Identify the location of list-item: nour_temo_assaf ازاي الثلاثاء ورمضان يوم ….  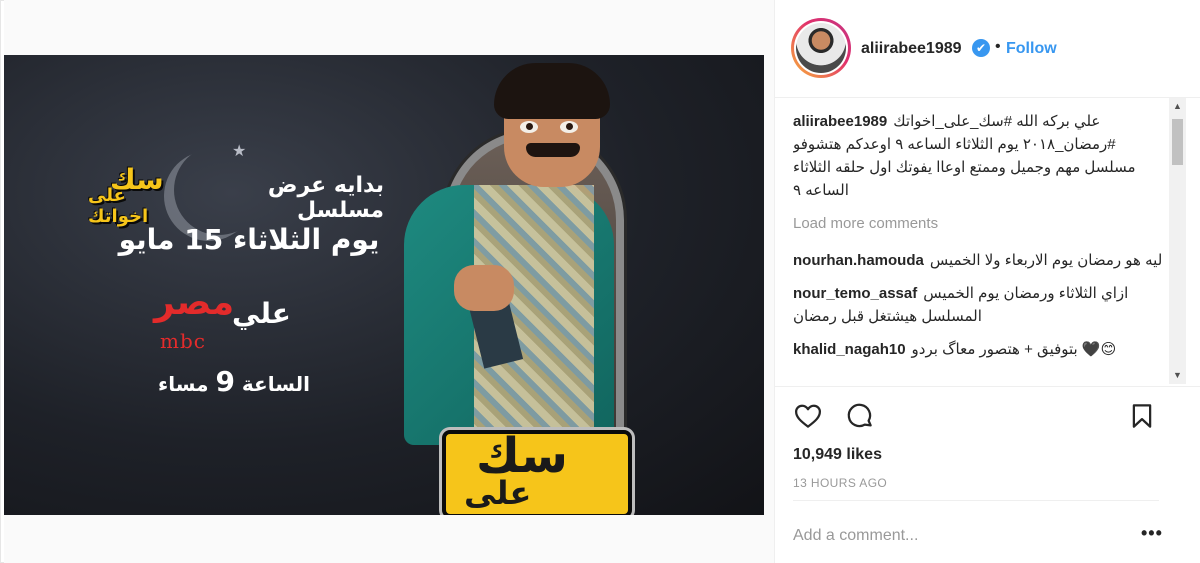
(978, 305).